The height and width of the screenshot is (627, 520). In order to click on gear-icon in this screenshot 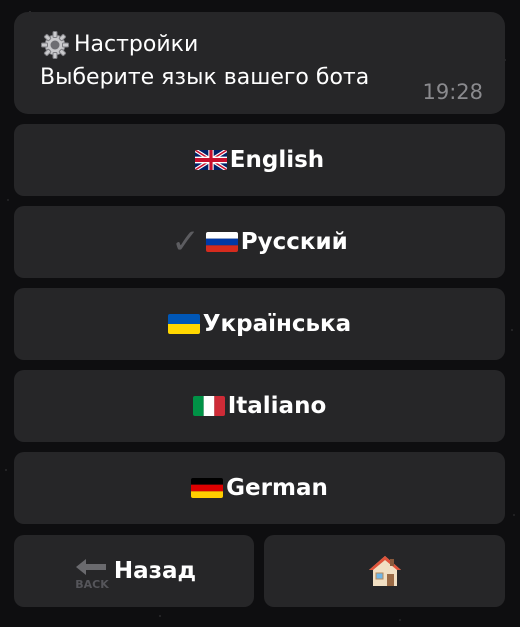, I will do `click(55, 45)`.